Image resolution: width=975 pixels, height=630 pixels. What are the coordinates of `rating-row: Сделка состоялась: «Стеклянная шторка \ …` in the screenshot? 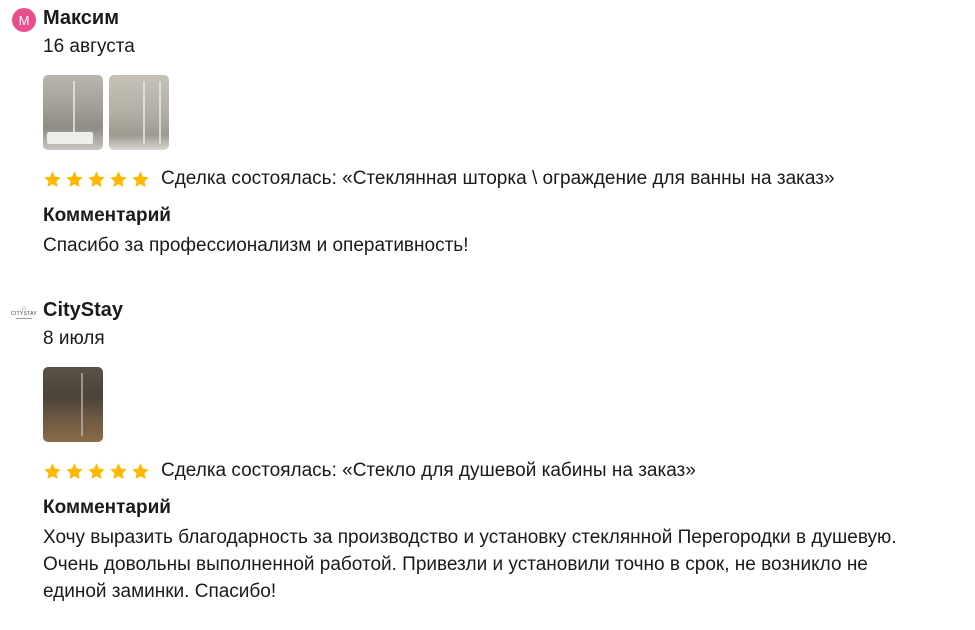 It's located at (439, 179).